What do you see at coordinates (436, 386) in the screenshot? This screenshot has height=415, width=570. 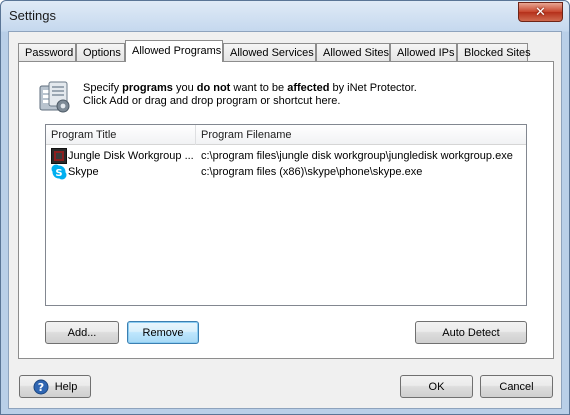 I see `ok-button: OK` at bounding box center [436, 386].